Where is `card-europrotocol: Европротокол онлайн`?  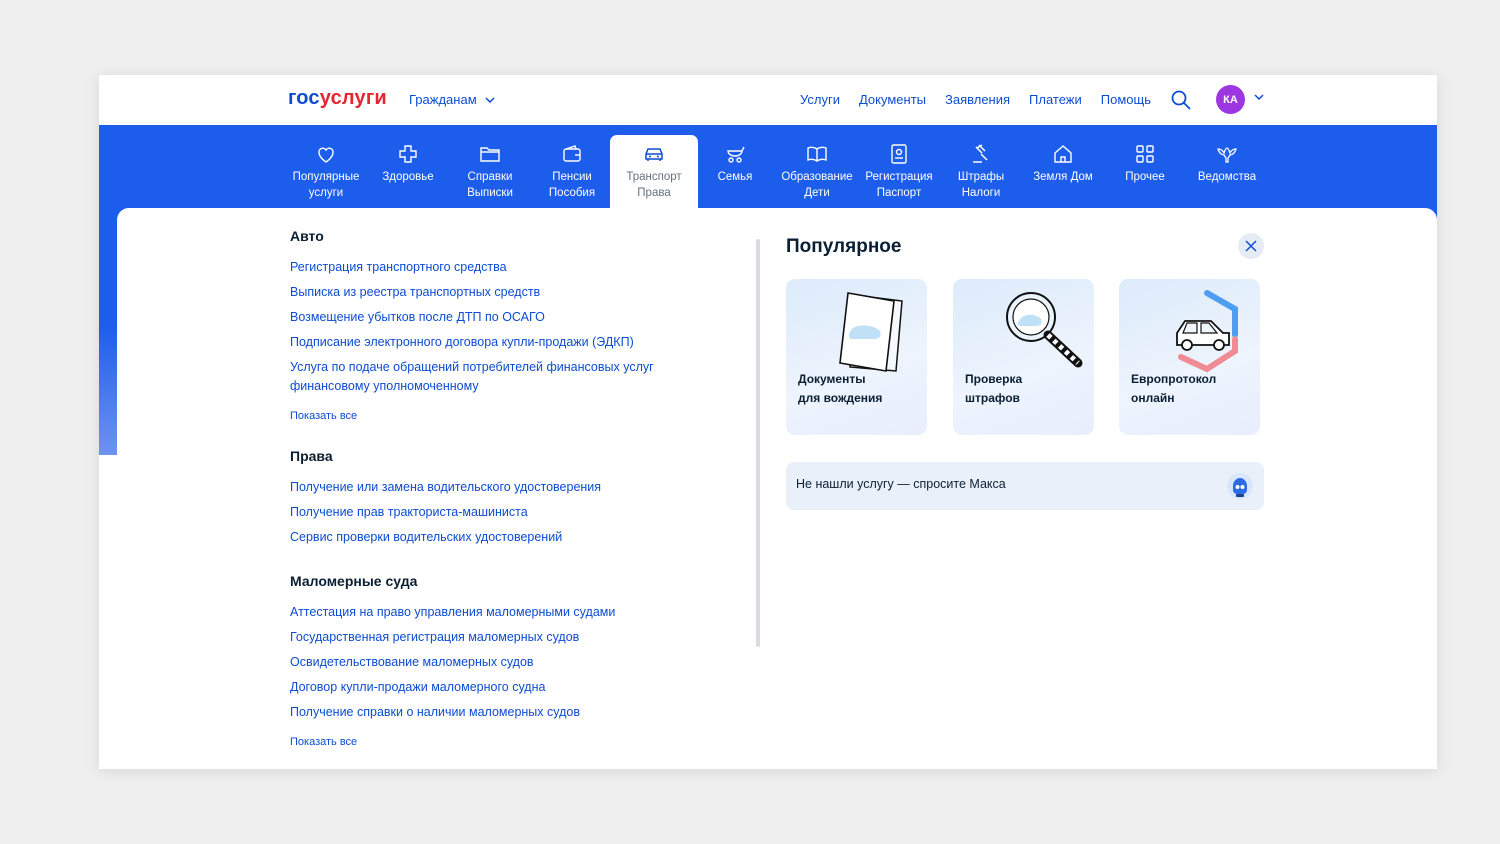
card-europrotocol: Европротокол онлайн is located at coordinates (1189, 357).